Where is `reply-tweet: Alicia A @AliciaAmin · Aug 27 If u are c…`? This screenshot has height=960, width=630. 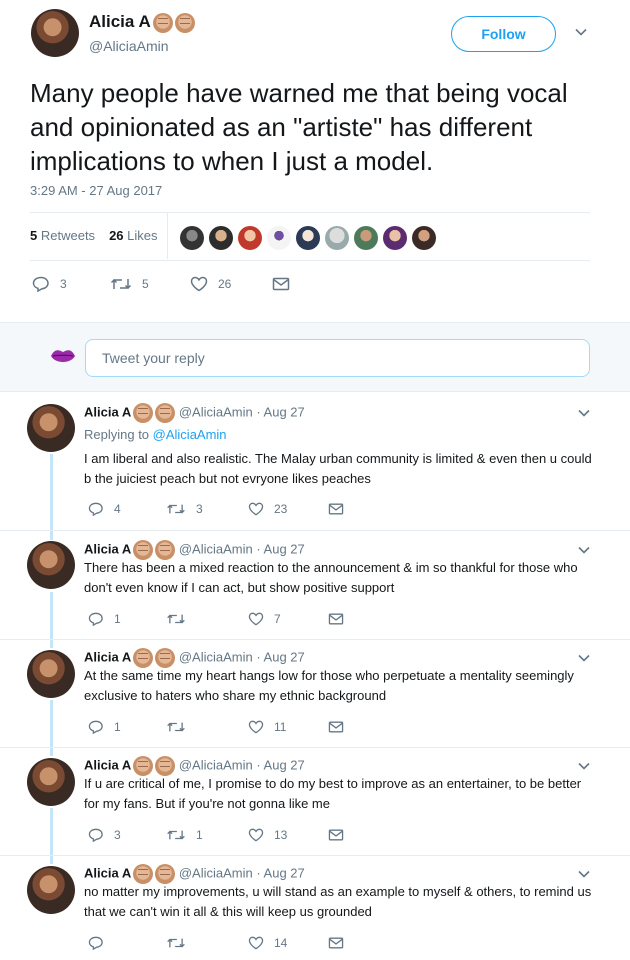
reply-tweet: Alicia A @AliciaAmin · Aug 27 If u are c… is located at coordinates (315, 802).